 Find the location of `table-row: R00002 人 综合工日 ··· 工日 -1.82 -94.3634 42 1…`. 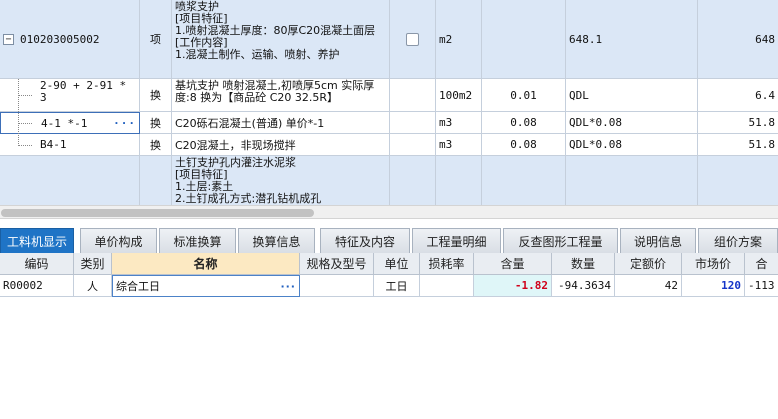

table-row: R00002 人 综合工日 ··· 工日 -1.82 -94.3634 42 1… is located at coordinates (389, 286).